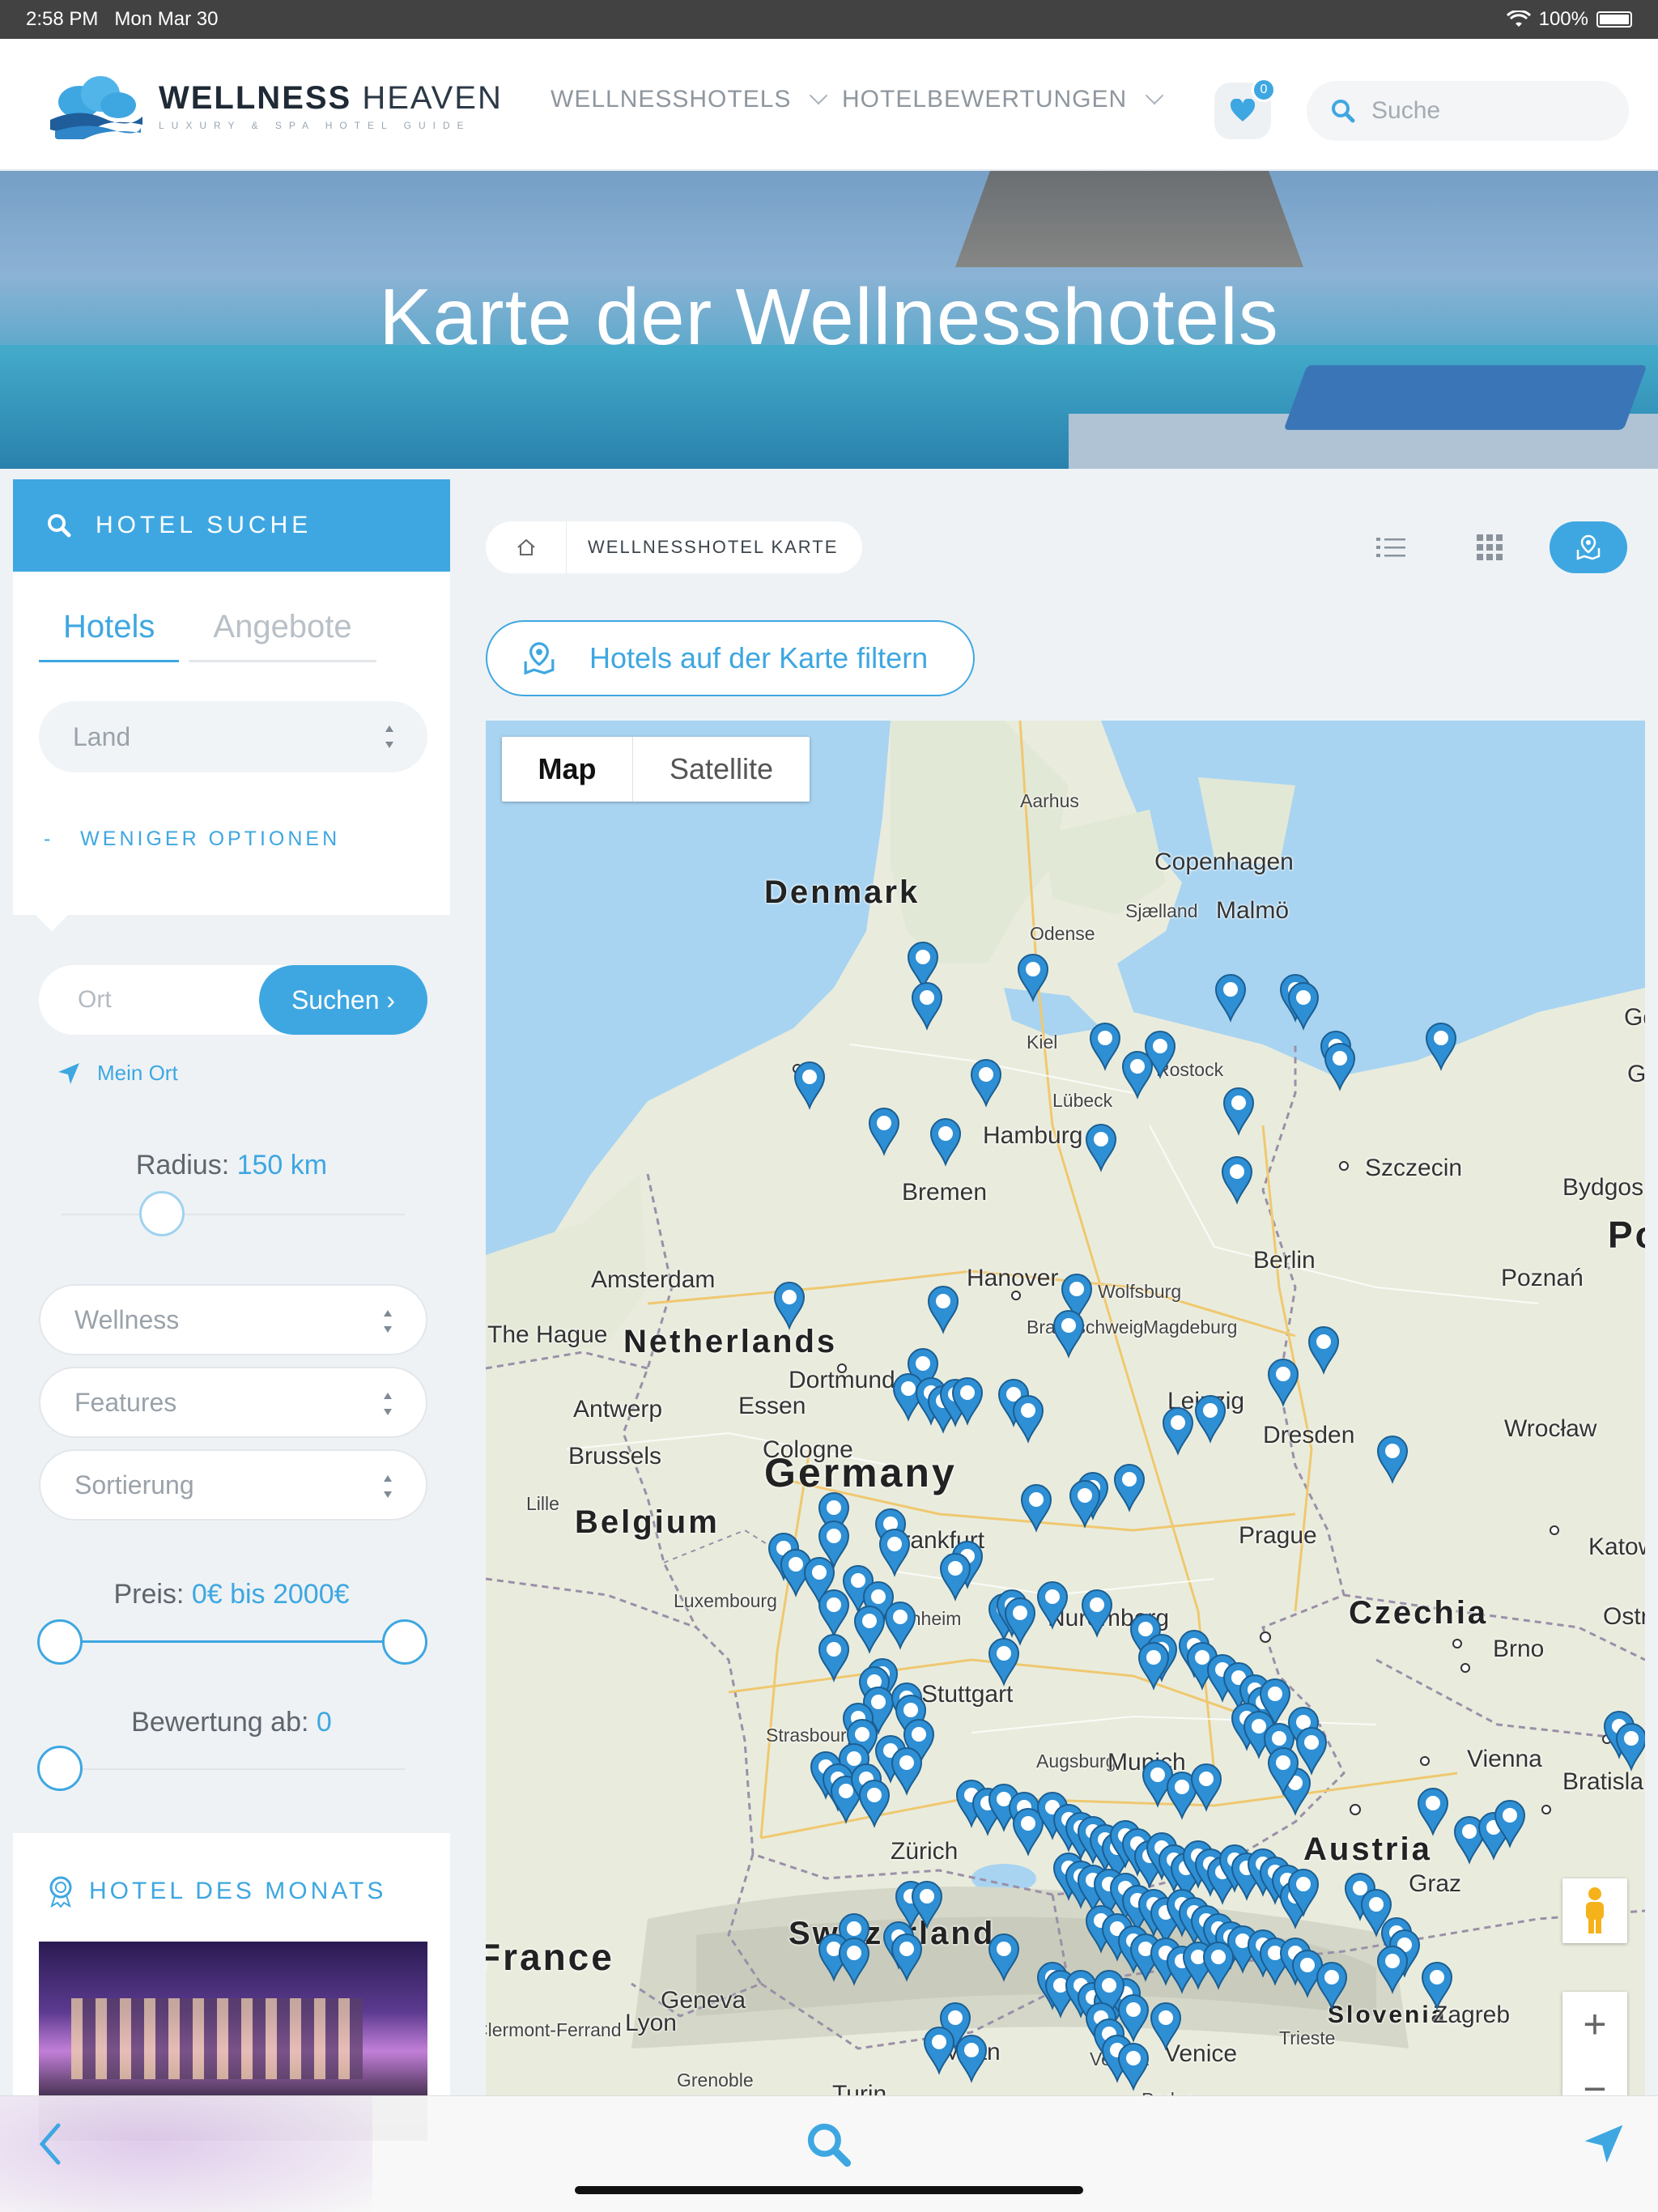 This screenshot has width=1658, height=2212. Describe the element at coordinates (275, 105) in the screenshot. I see `site-logo: WELLNESS HEAVEN LUXURY & SPA HOTEL GUIDE` at that location.